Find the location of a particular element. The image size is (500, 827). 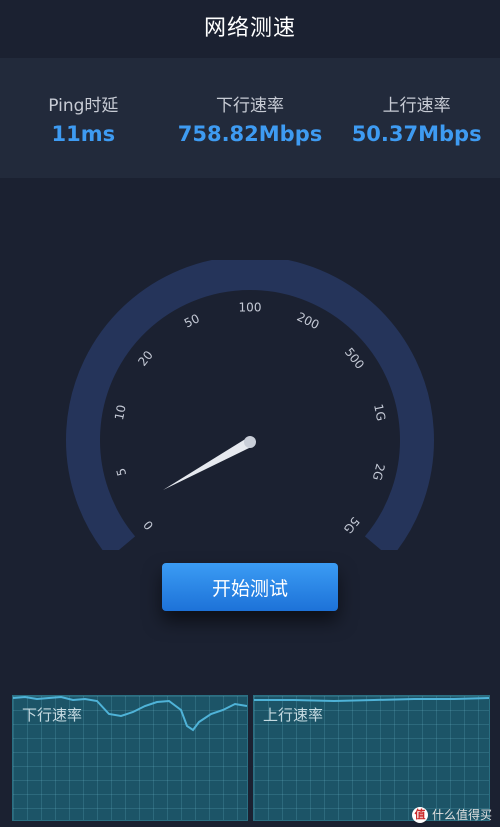

gauge-tick-label: 5 is located at coordinates (121, 472).